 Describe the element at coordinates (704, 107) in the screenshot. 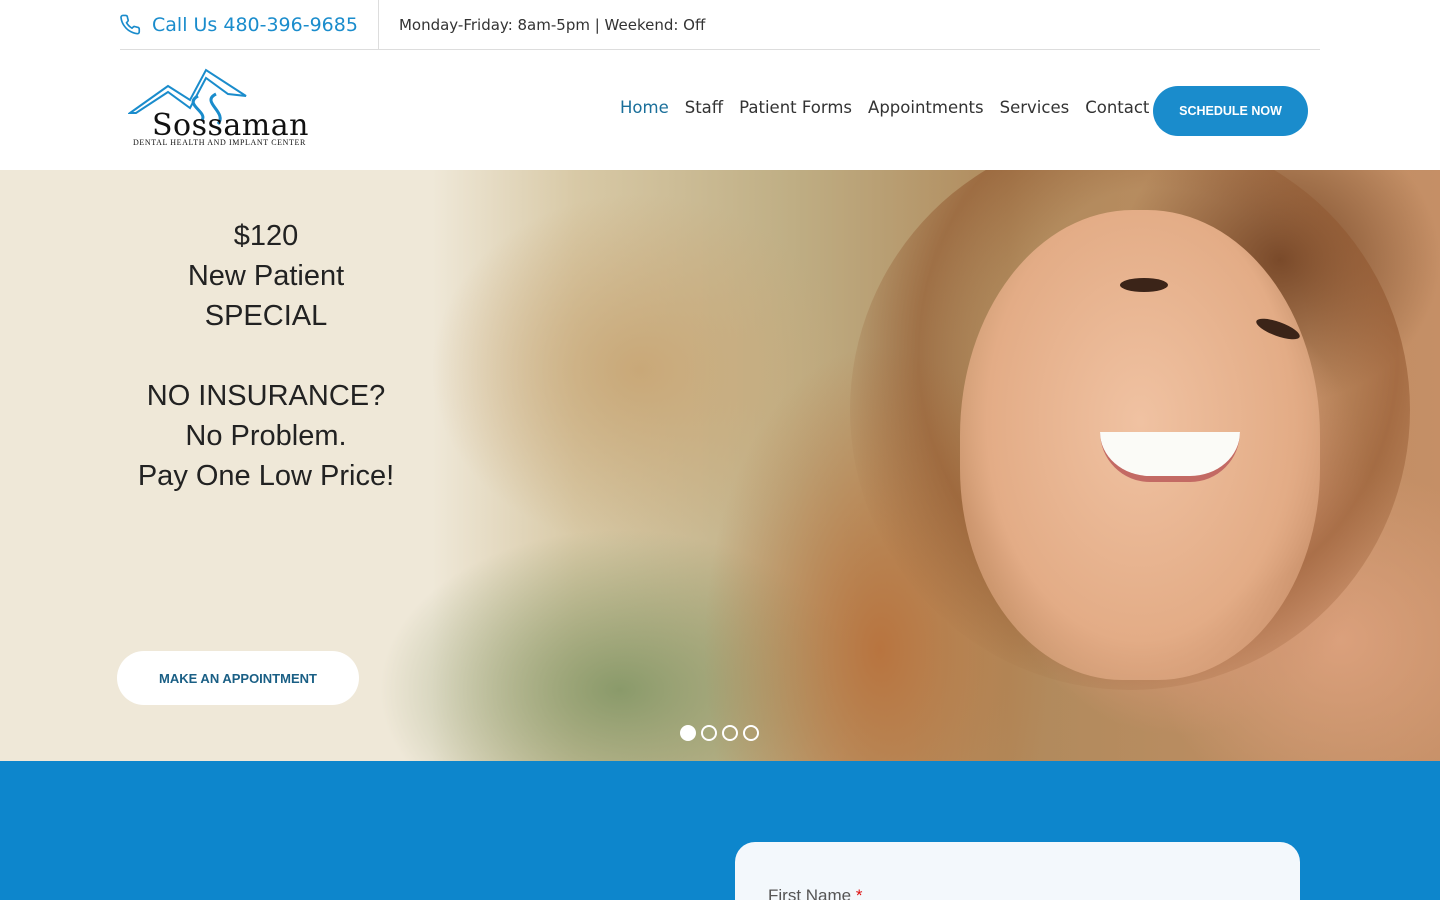

I see `nav-item-staff: Staff` at that location.